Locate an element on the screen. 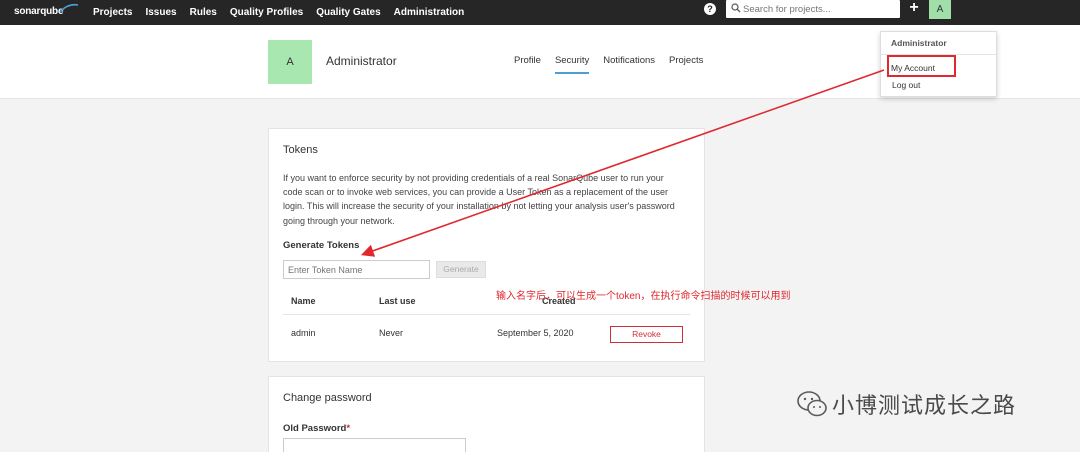  user-avatar-button: A is located at coordinates (940, 9).